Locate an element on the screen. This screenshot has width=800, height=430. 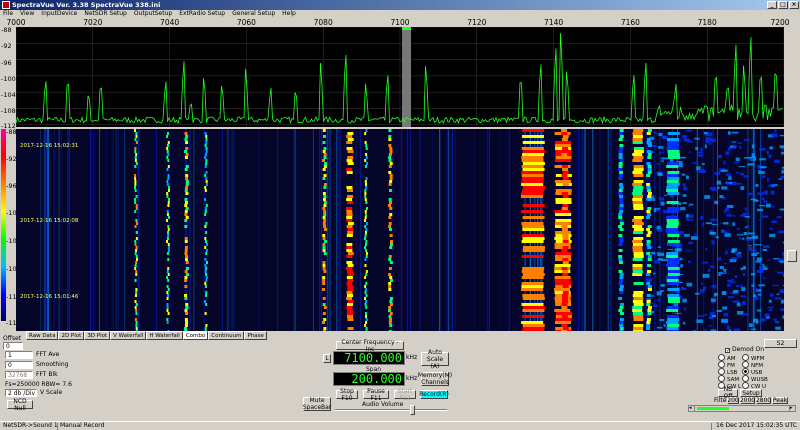
scroll-left-icon: ◂ is located at coordinates (692, 408).